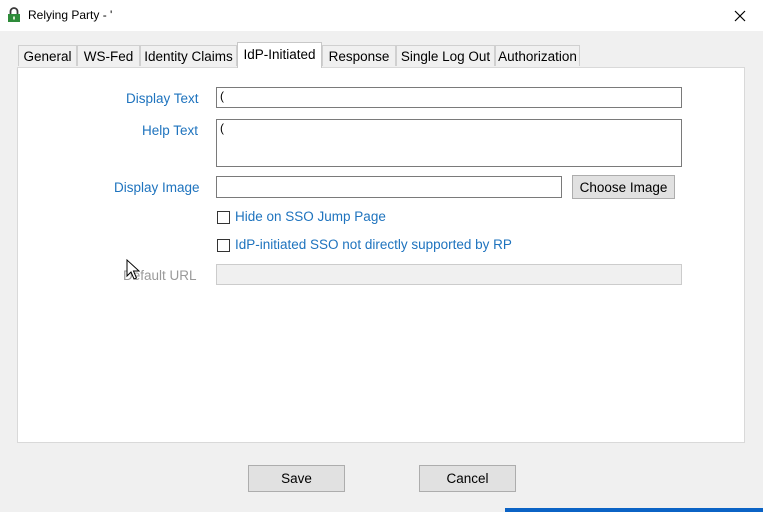 This screenshot has height=512, width=763. Describe the element at coordinates (389, 187) in the screenshot. I see `display-image-input` at that location.